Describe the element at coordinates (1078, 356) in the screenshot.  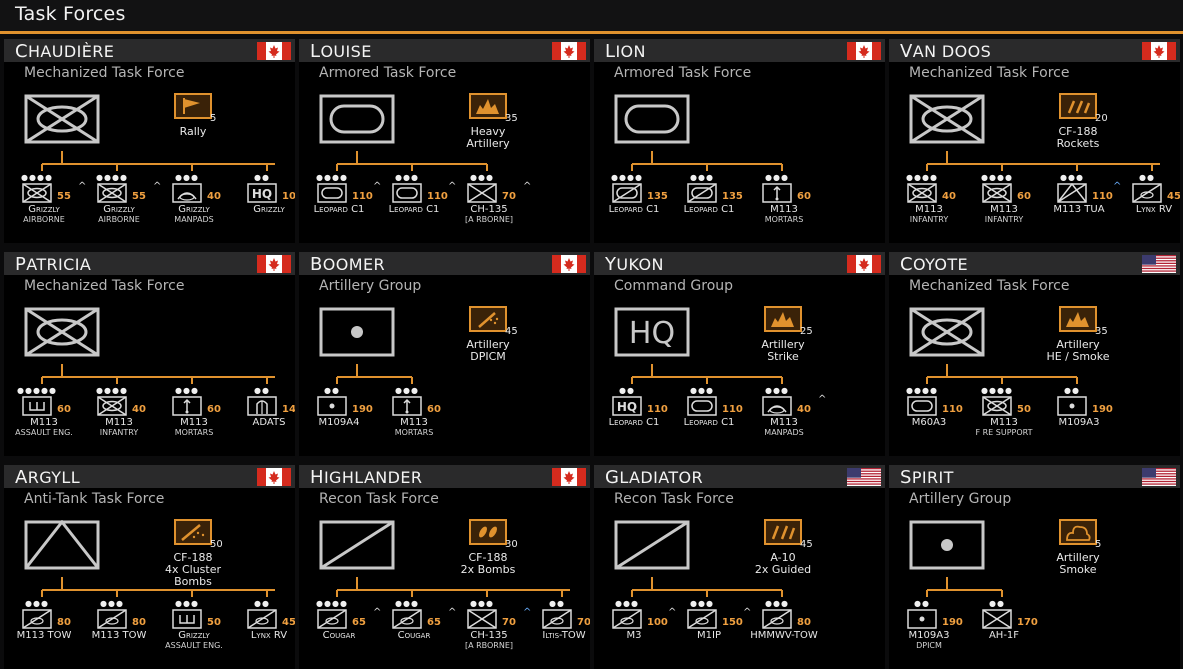
I see `support-label-line: HE / Smoke` at that location.